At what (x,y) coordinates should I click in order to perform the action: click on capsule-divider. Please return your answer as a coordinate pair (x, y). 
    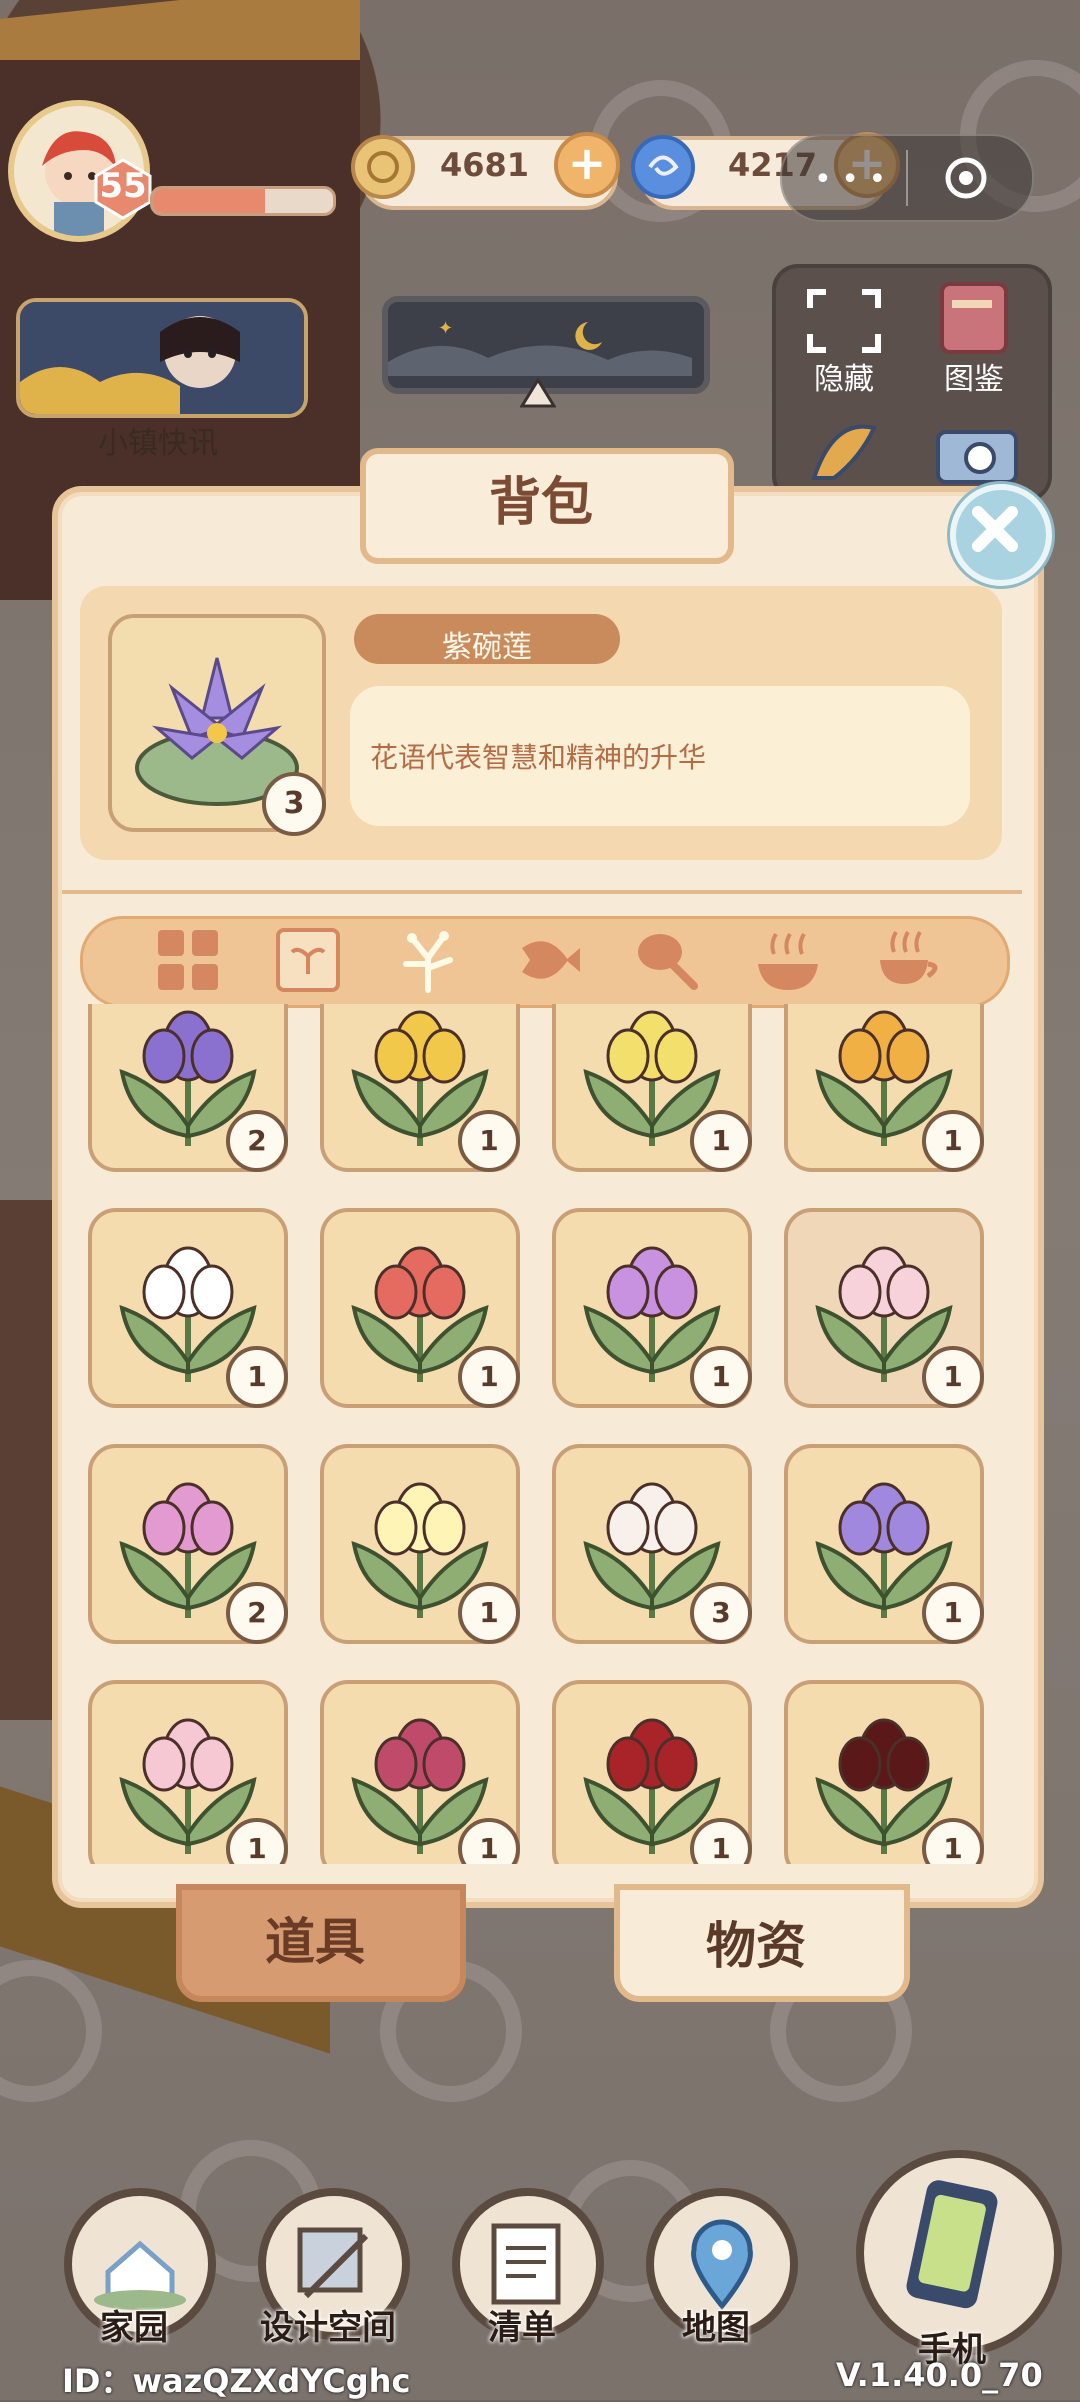
    Looking at the image, I should click on (907, 178).